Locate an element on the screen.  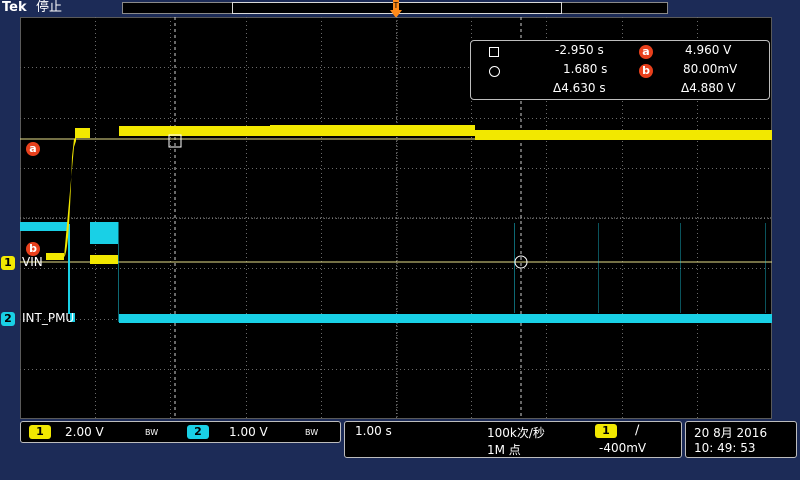
time-display: 10: 49: 53 is located at coordinates (725, 448).